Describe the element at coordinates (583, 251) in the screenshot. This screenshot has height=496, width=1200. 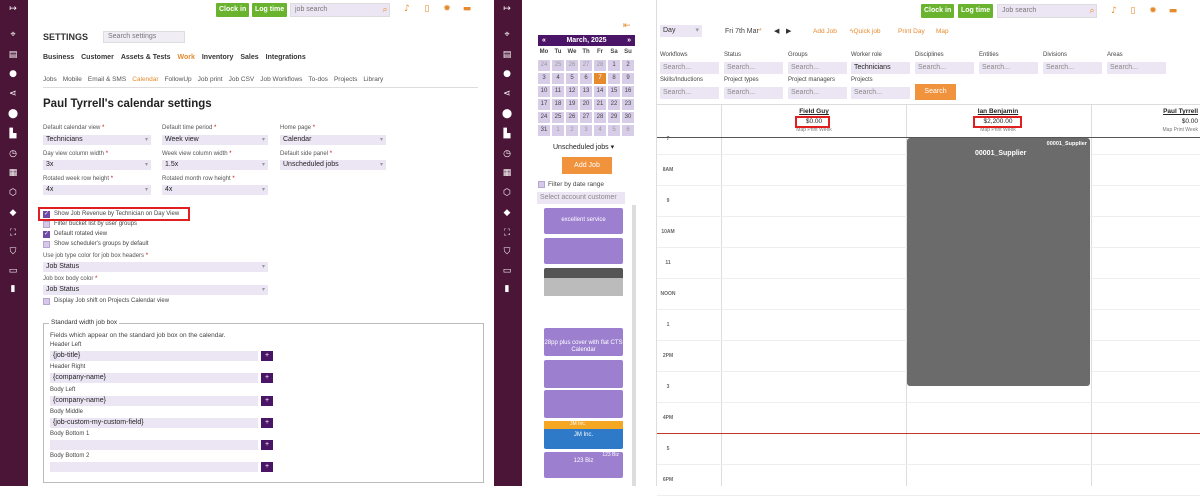
I see `unscheduled-job-card` at that location.